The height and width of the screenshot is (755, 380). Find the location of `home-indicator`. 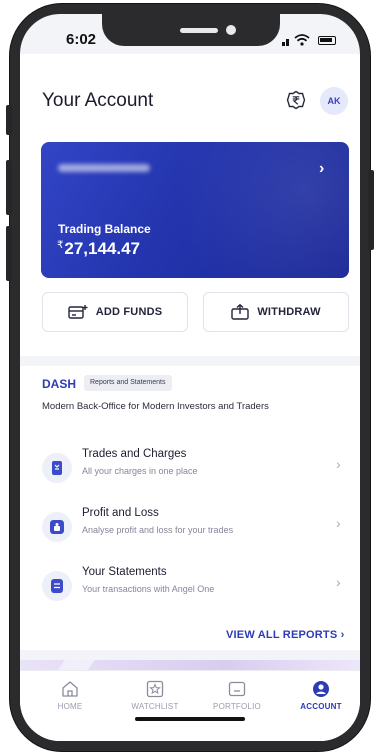

home-indicator is located at coordinates (190, 719).